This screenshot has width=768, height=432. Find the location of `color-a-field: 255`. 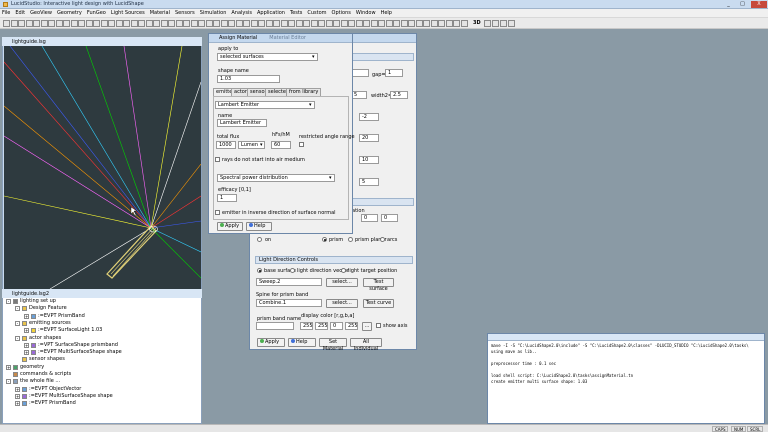

color-a-field: 255 is located at coordinates (351, 326).